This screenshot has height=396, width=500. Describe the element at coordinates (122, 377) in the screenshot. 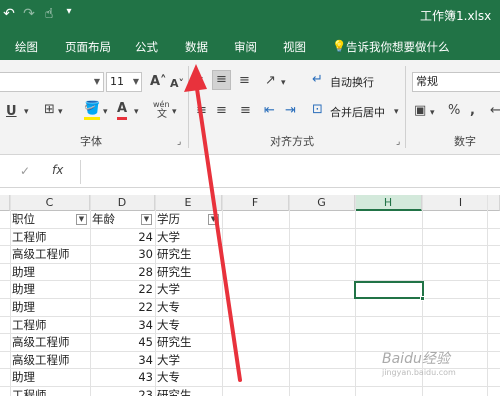

I see `cell-age: 43` at that location.